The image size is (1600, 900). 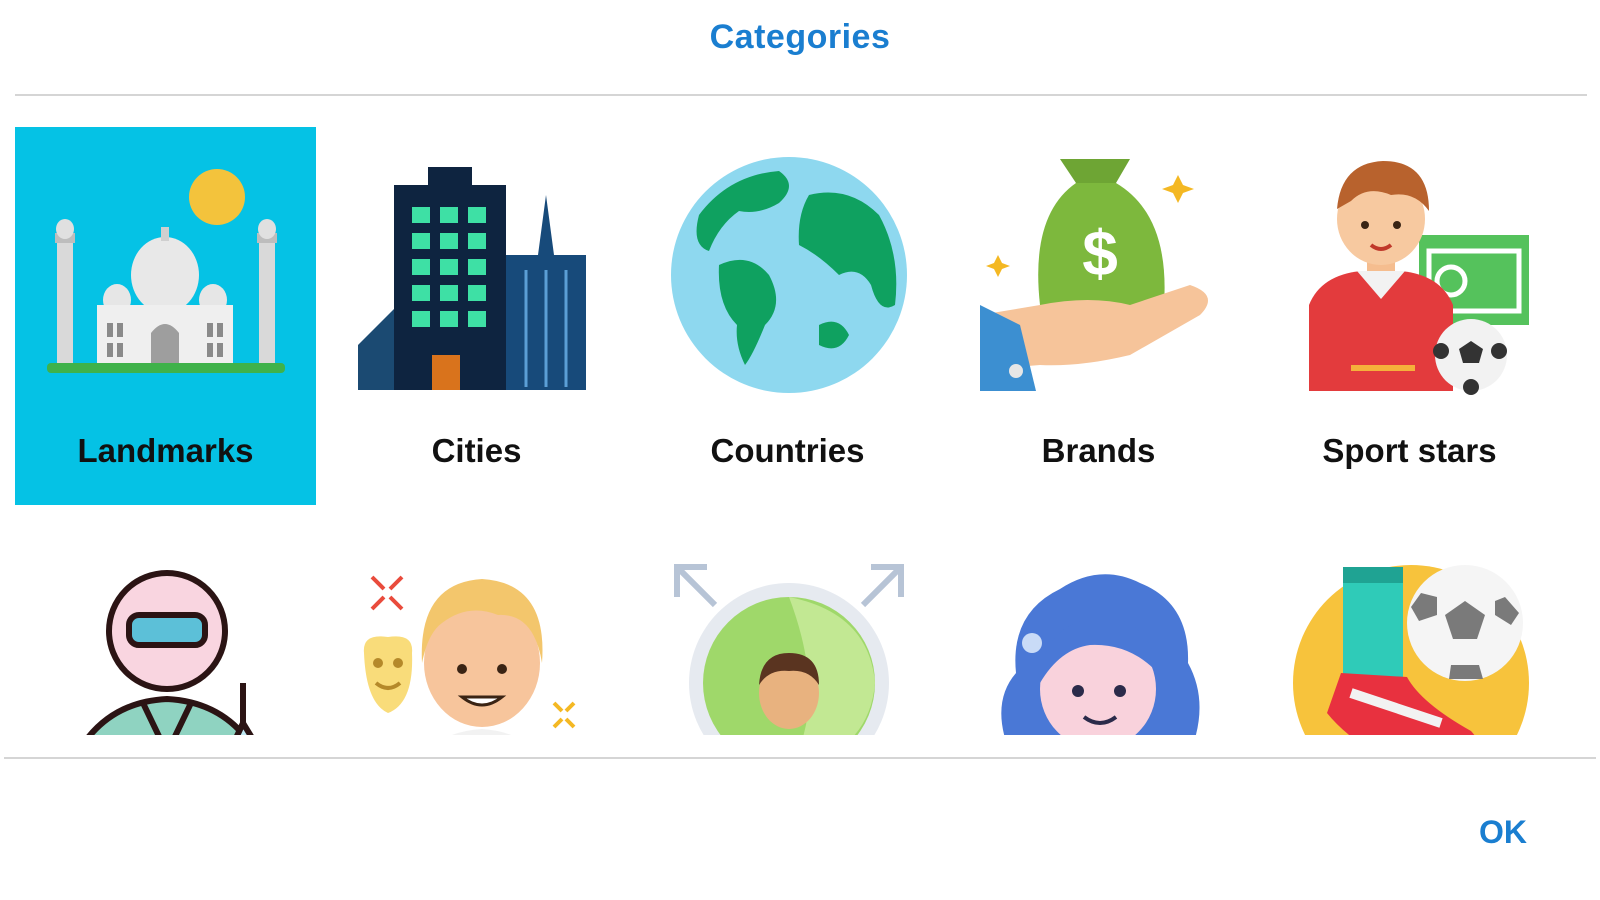 I want to click on category-tile-cities: Cities, so click(x=476, y=316).